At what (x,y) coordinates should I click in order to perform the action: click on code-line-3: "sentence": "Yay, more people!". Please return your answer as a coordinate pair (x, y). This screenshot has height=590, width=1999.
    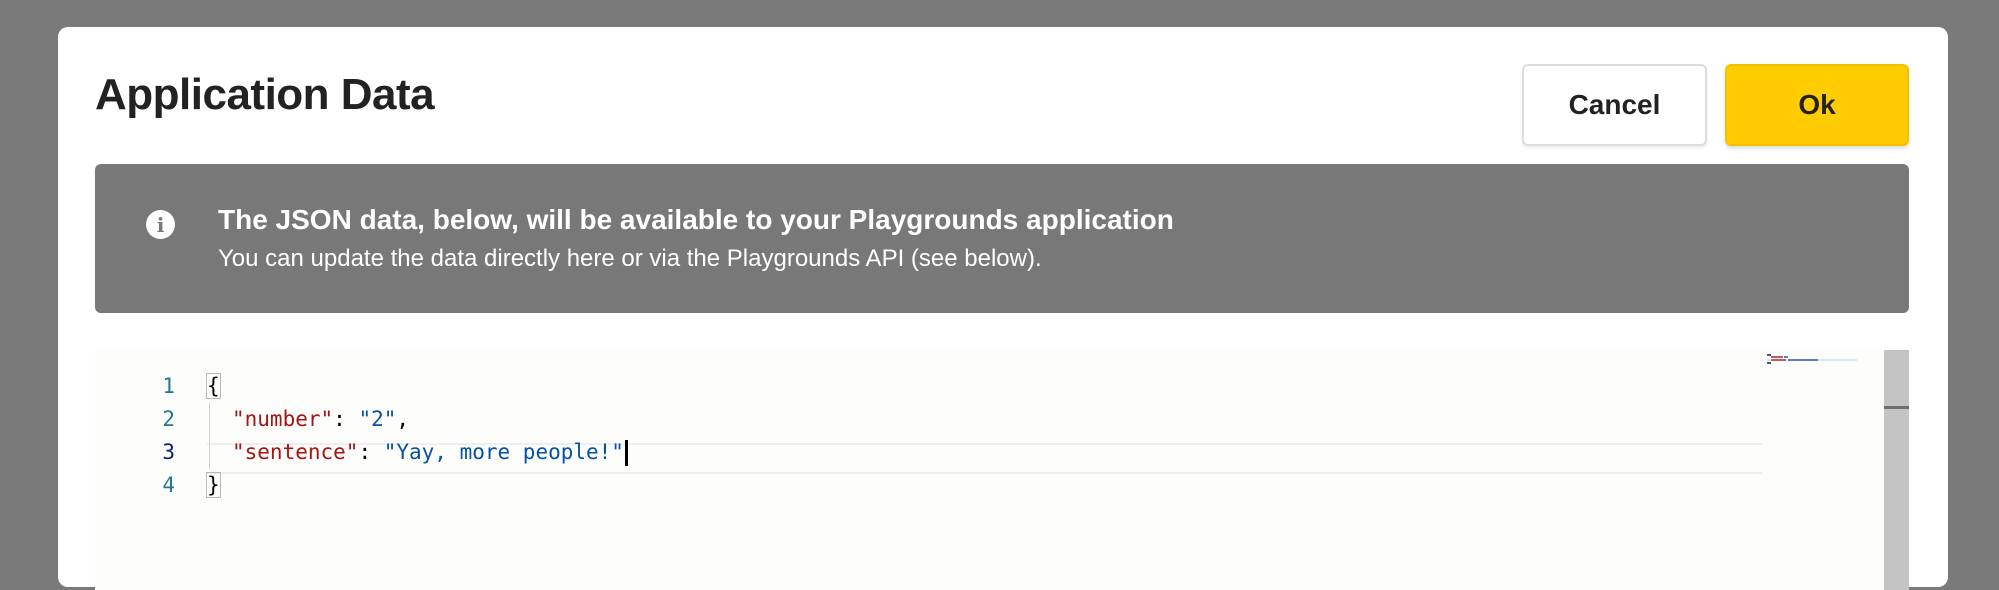
    Looking at the image, I should click on (430, 452).